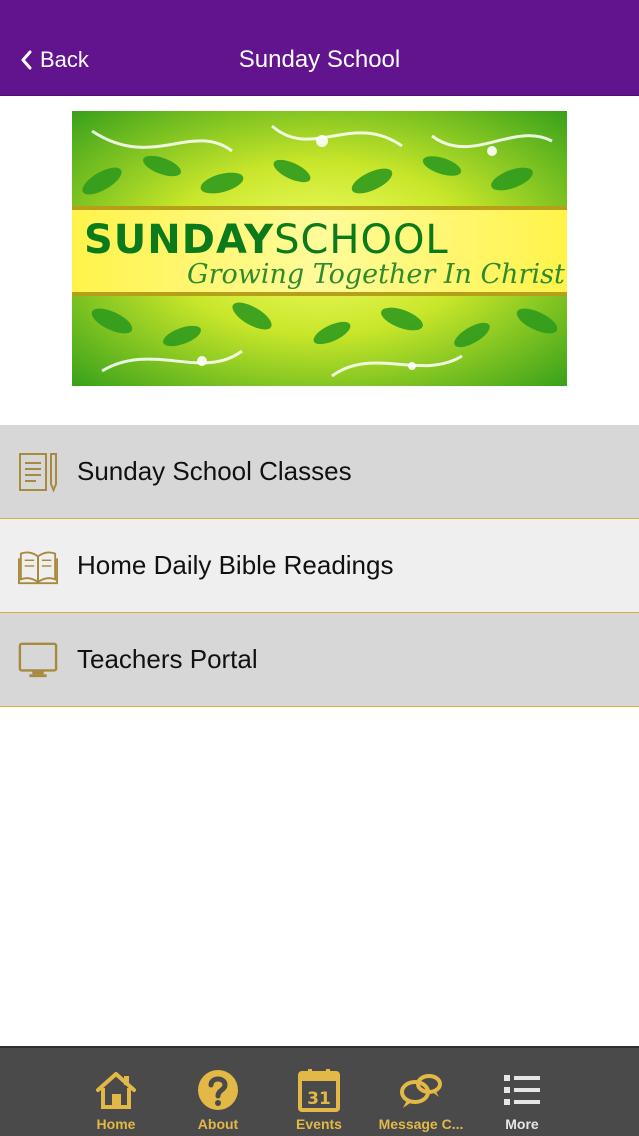 The image size is (639, 1136). Describe the element at coordinates (376, 274) in the screenshot. I see `banner-tagline: Growing Together In Christ` at that location.